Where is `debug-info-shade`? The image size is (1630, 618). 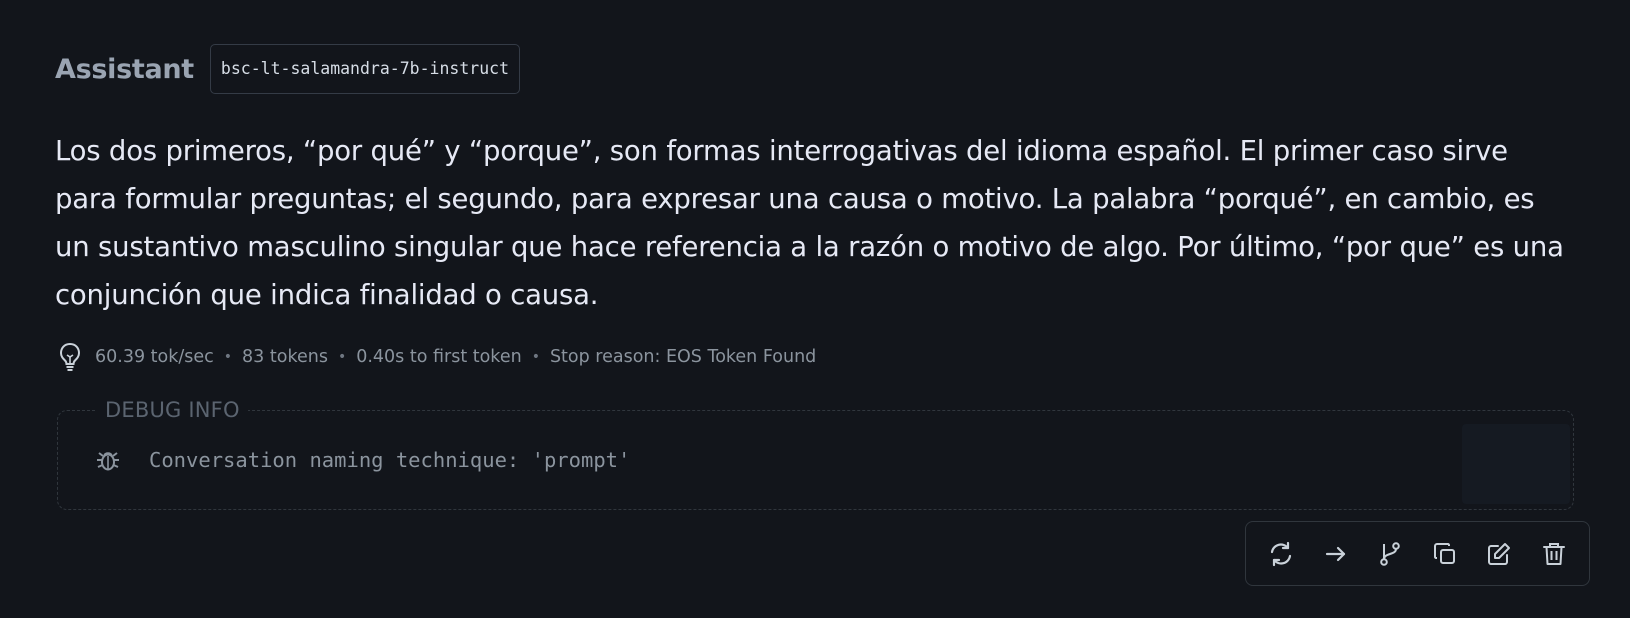
debug-info-shade is located at coordinates (1516, 464).